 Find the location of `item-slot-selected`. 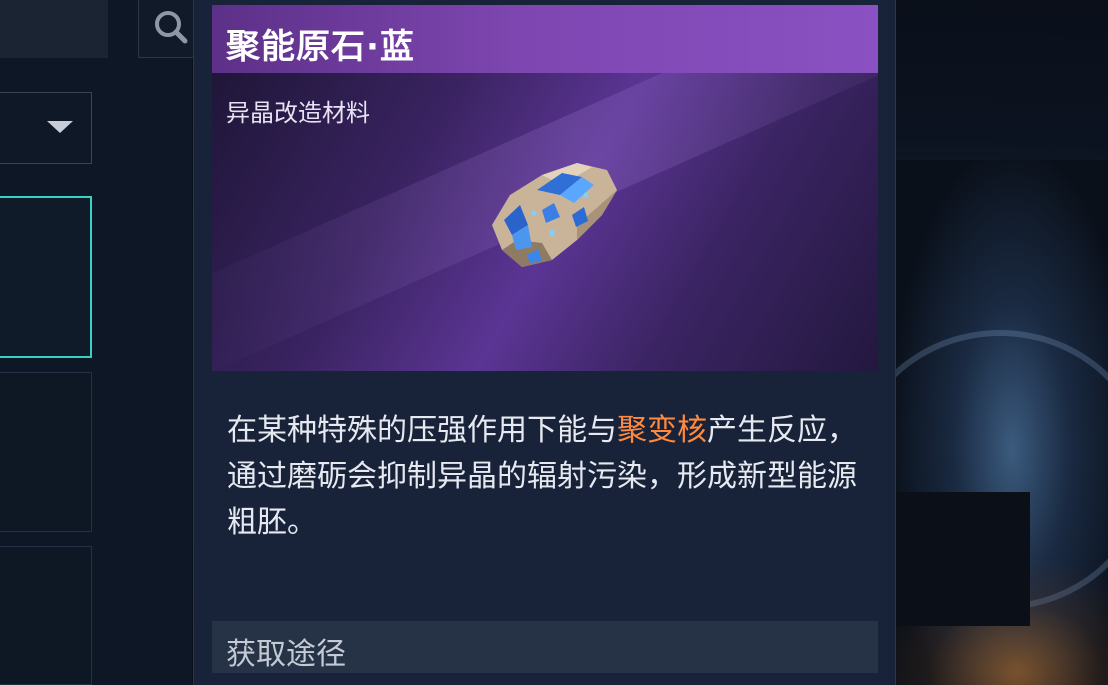

item-slot-selected is located at coordinates (46, 277).